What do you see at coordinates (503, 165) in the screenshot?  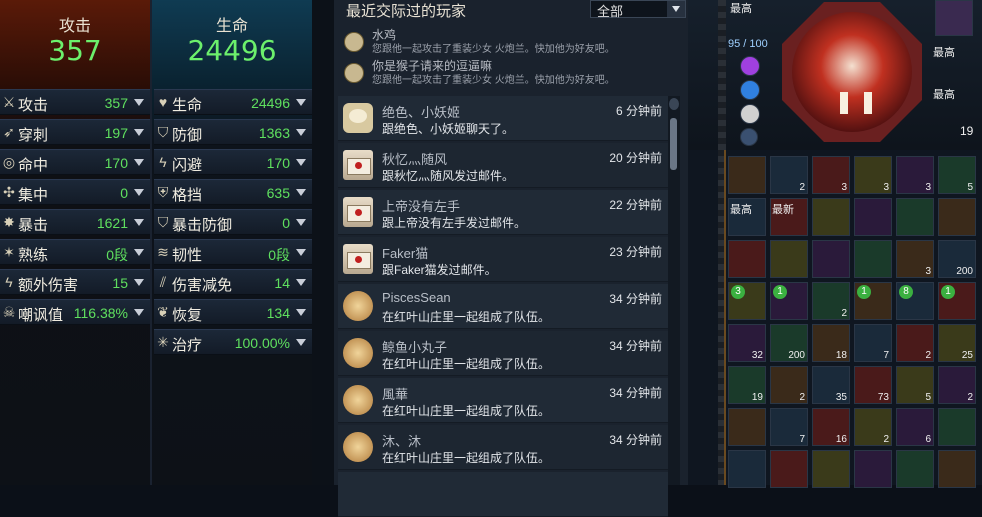 I see `player-row: 秋忆灬随风 跟秋忆灬随风发过邮件。 20 分钟前` at bounding box center [503, 165].